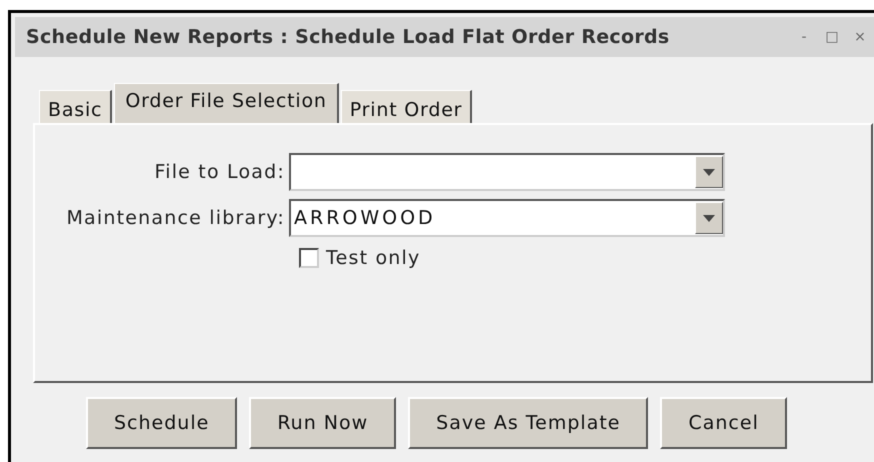 The height and width of the screenshot is (462, 874). Describe the element at coordinates (364, 218) in the screenshot. I see `field-value: ARROWOOD` at that location.